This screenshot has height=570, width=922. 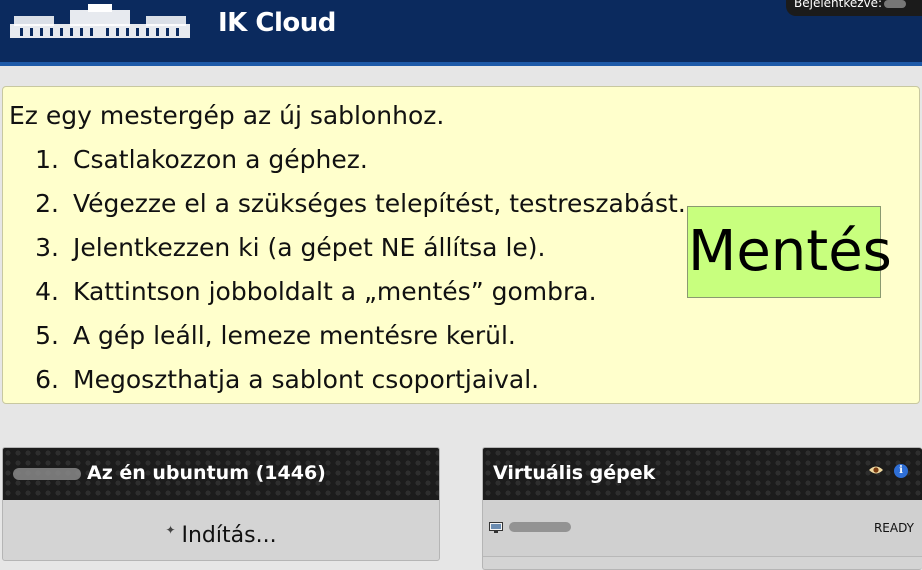 I want to click on virtual-machines-panel: Virtuális gépek i READY, so click(x=702, y=508).